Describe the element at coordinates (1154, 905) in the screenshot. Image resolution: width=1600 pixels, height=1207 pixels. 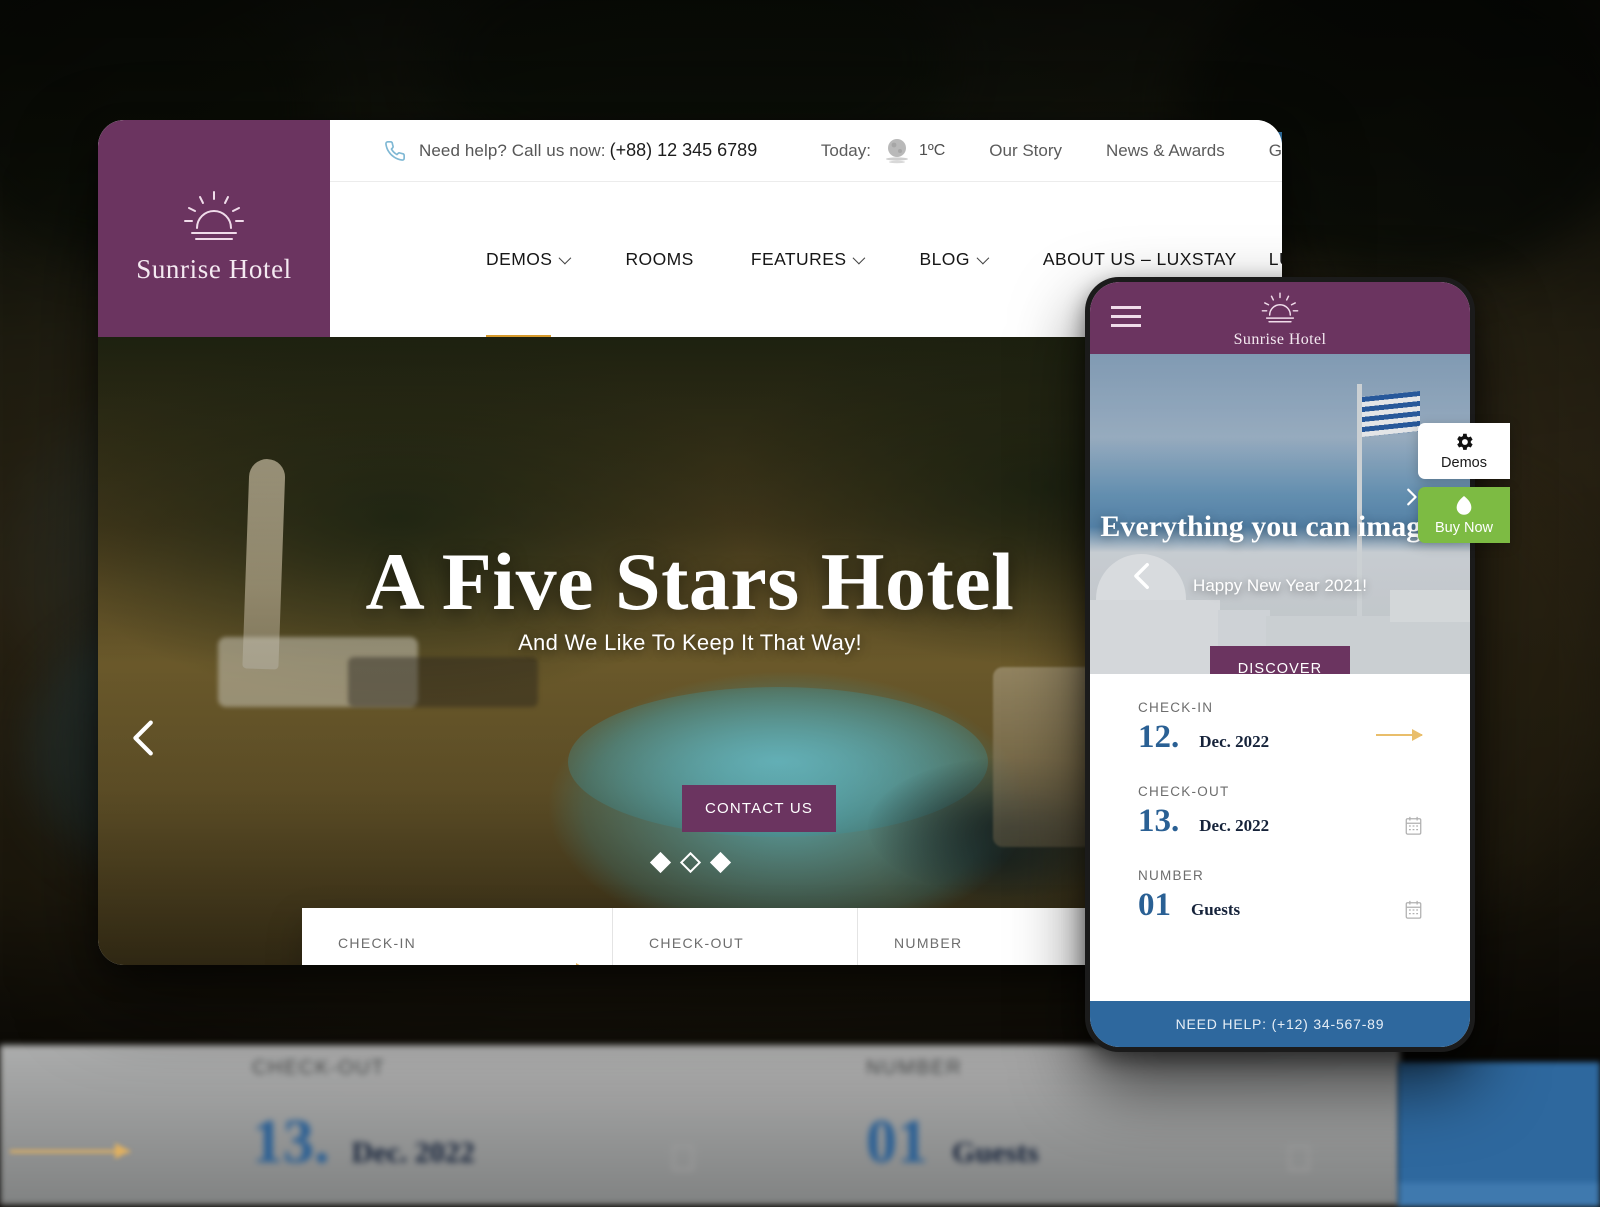
I see `mobile-number-value: 01` at that location.